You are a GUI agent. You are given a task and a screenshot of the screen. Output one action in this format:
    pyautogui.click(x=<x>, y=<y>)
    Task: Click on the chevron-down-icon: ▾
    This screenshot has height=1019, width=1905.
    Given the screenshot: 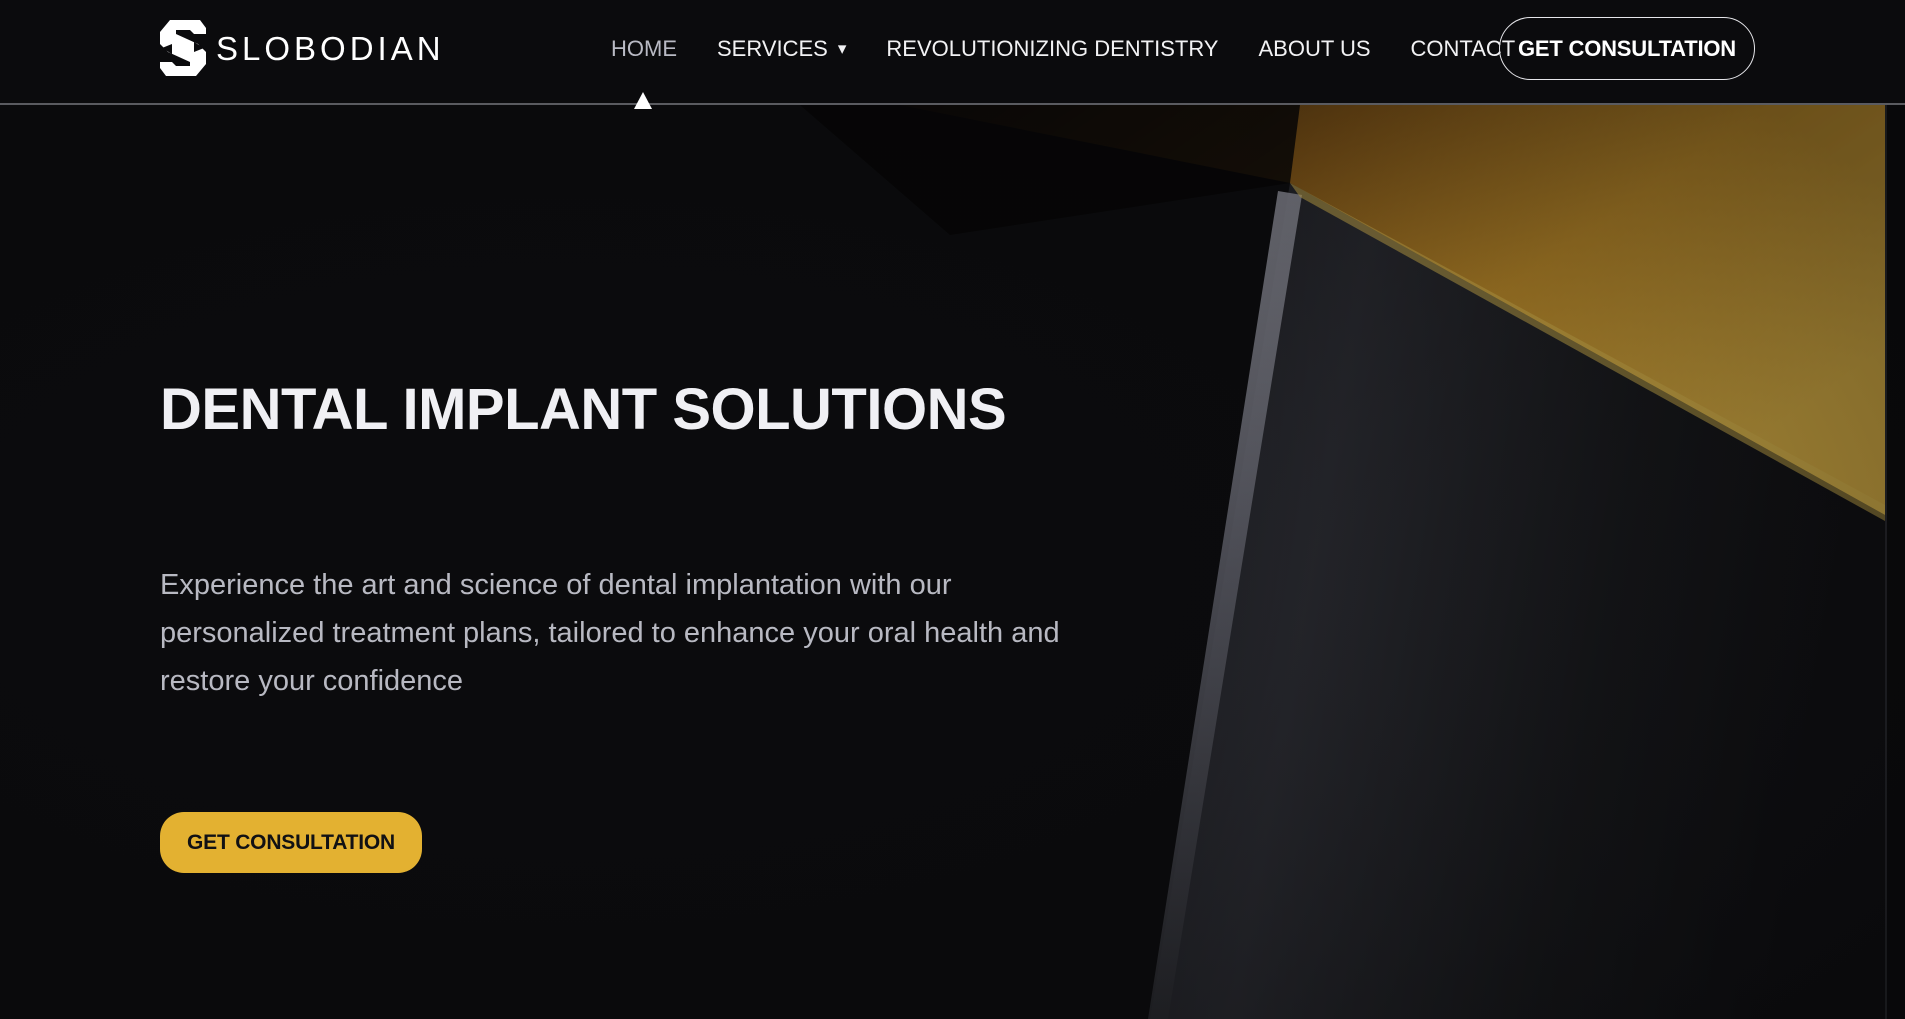 What is the action you would take?
    pyautogui.click(x=842, y=48)
    